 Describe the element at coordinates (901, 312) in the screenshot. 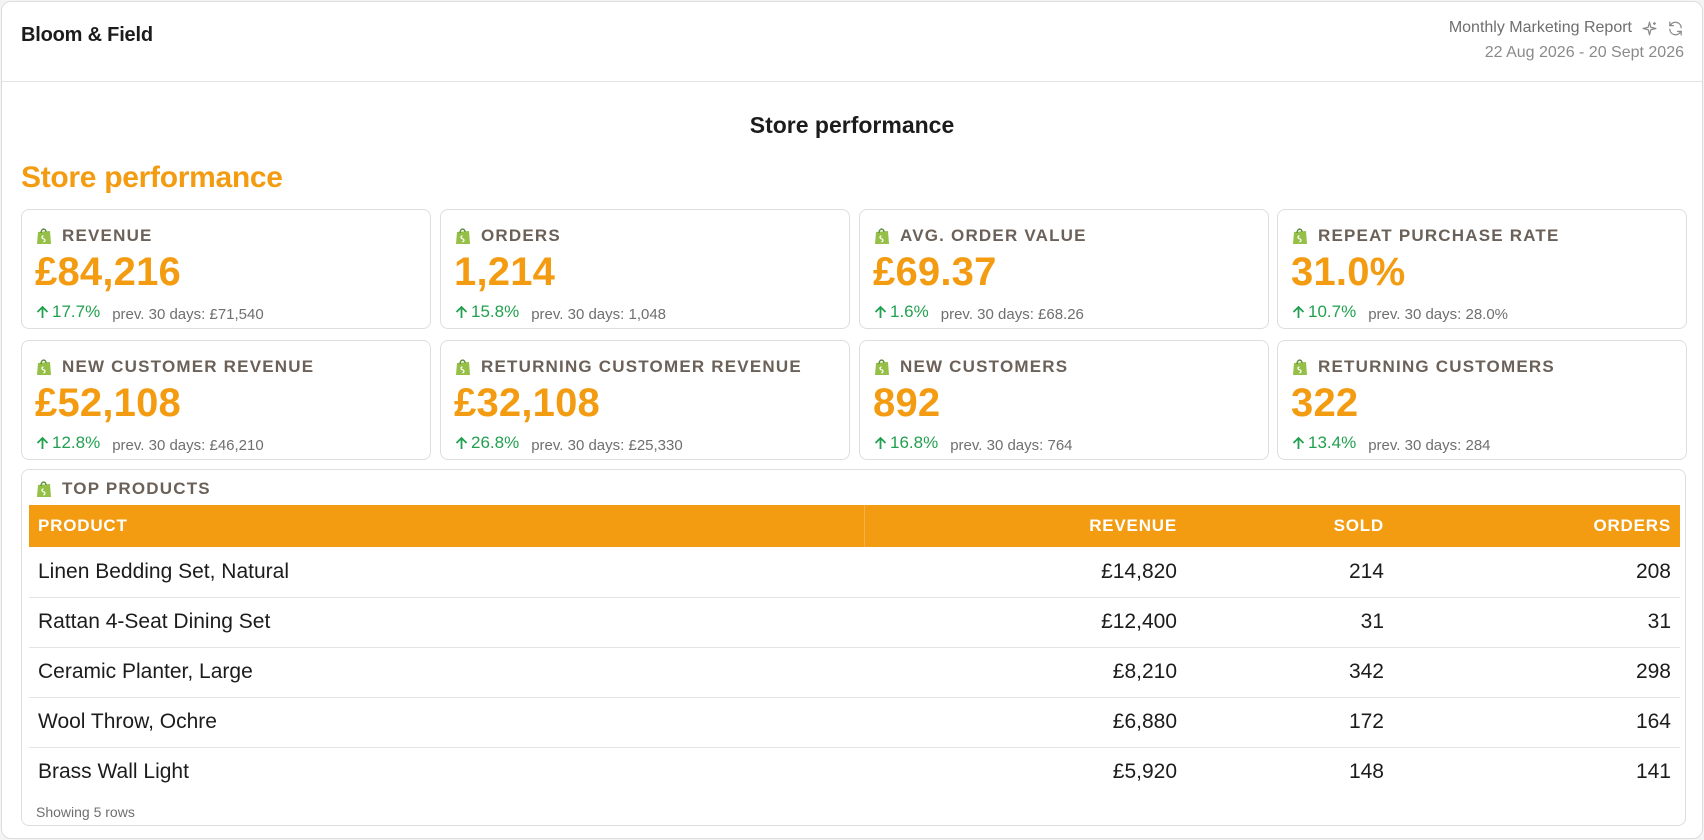

I see `kpi-delta: 1.6%` at that location.